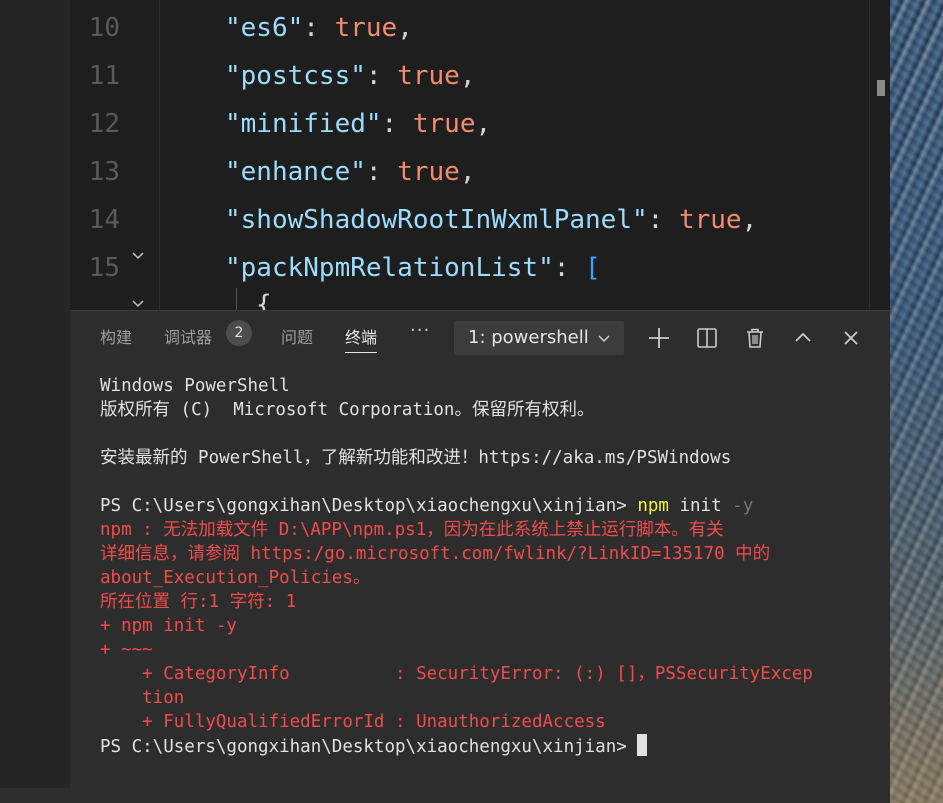 This screenshot has height=803, width=943. I want to click on active-tab-indicator, so click(361, 352).